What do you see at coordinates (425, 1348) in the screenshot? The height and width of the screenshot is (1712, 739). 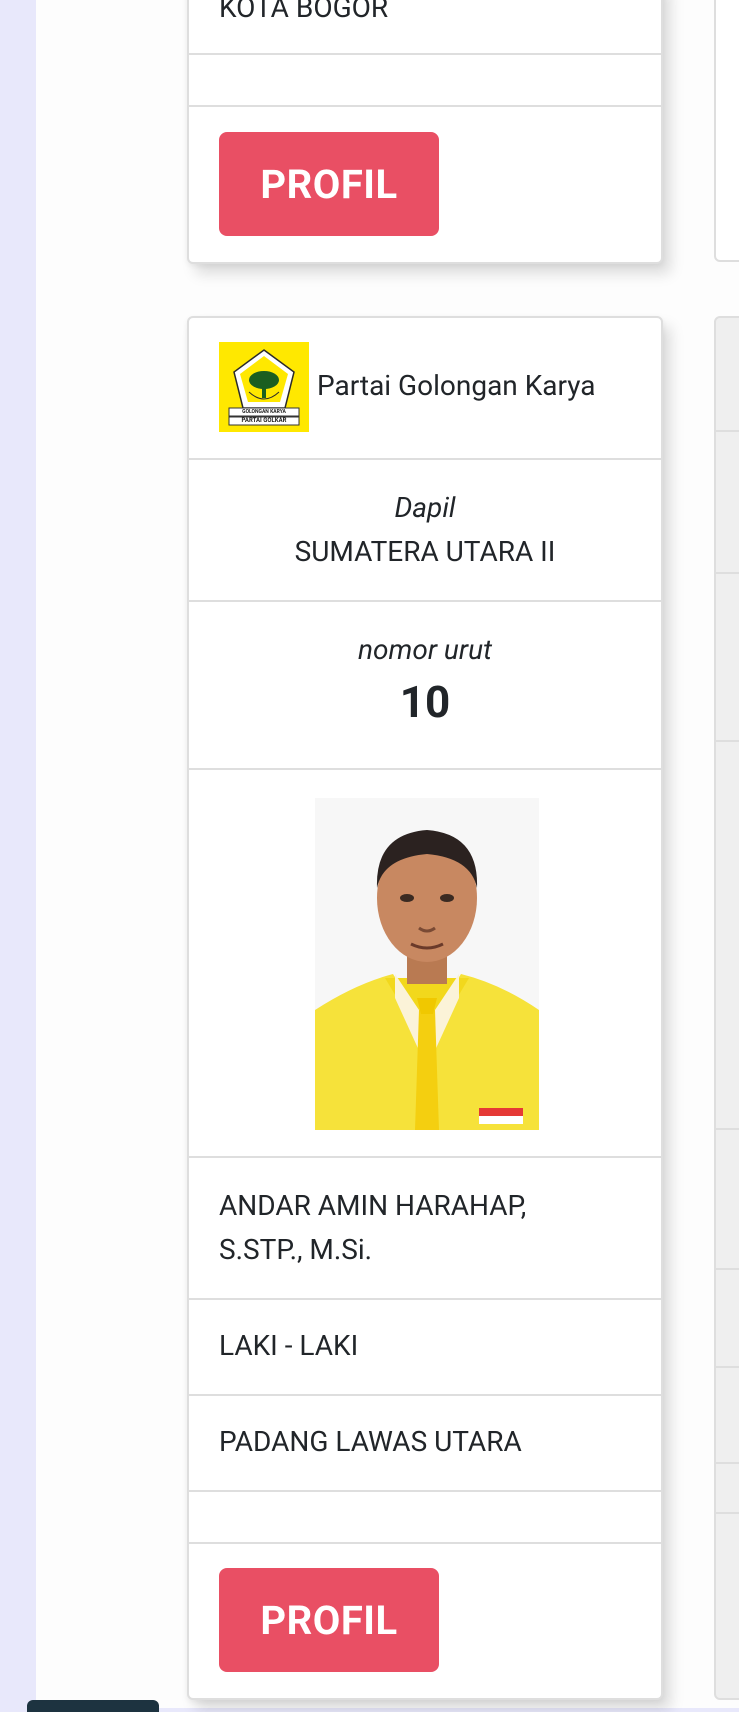 I see `gender-row: LAKI - LAKI` at bounding box center [425, 1348].